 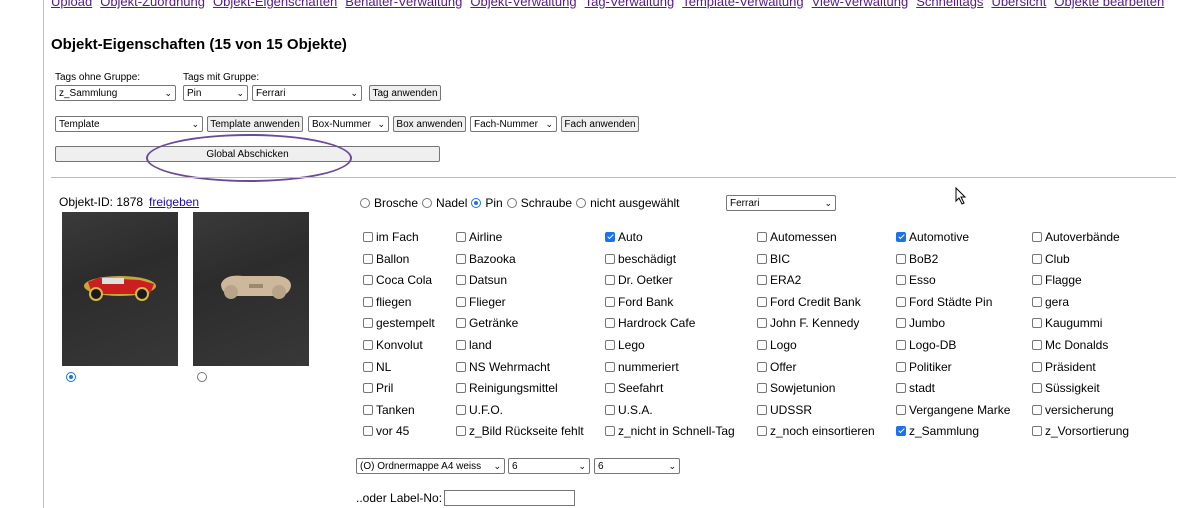 I want to click on release-link: freigeben, so click(x=174, y=202).